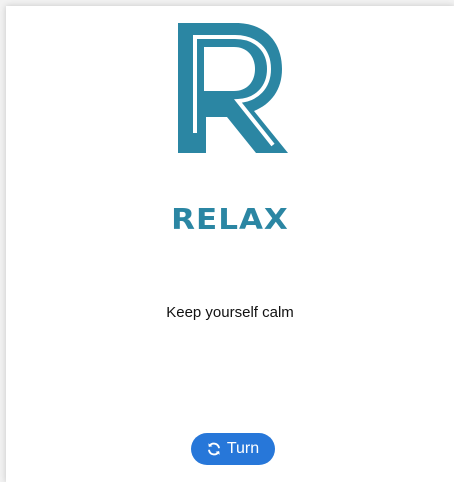 The height and width of the screenshot is (482, 454). I want to click on r-monogram-logo, so click(233, 88).